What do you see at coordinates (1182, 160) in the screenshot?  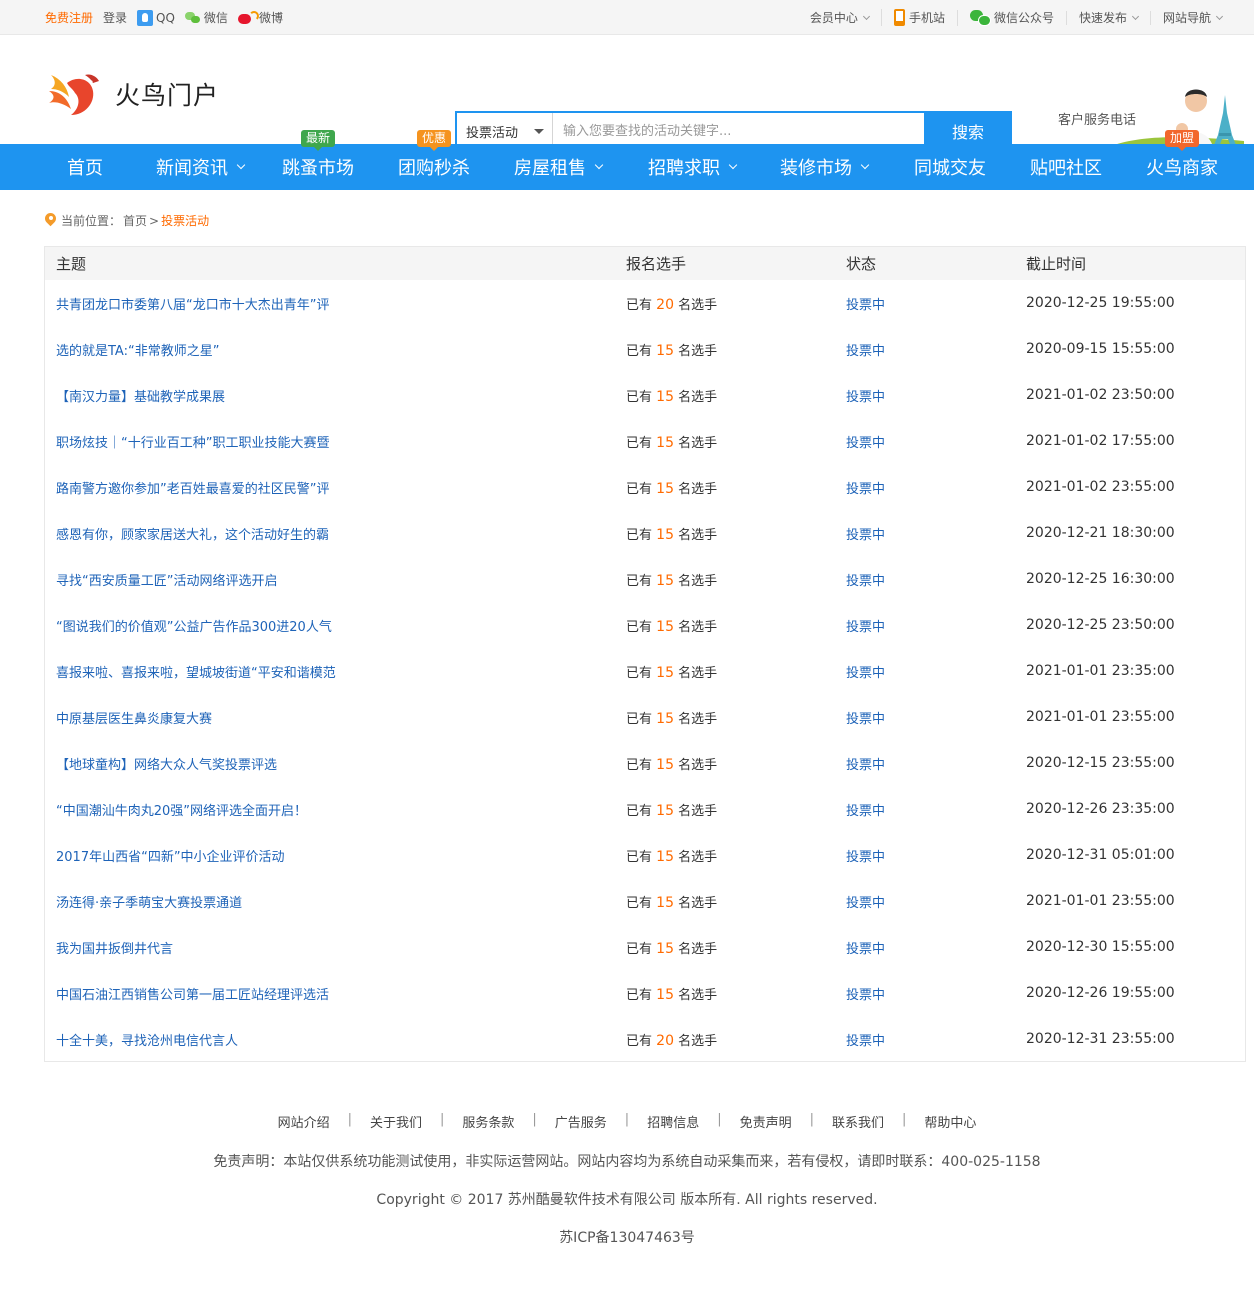 I see `nav-item-merchants: 加盟 火鸟商家` at bounding box center [1182, 160].